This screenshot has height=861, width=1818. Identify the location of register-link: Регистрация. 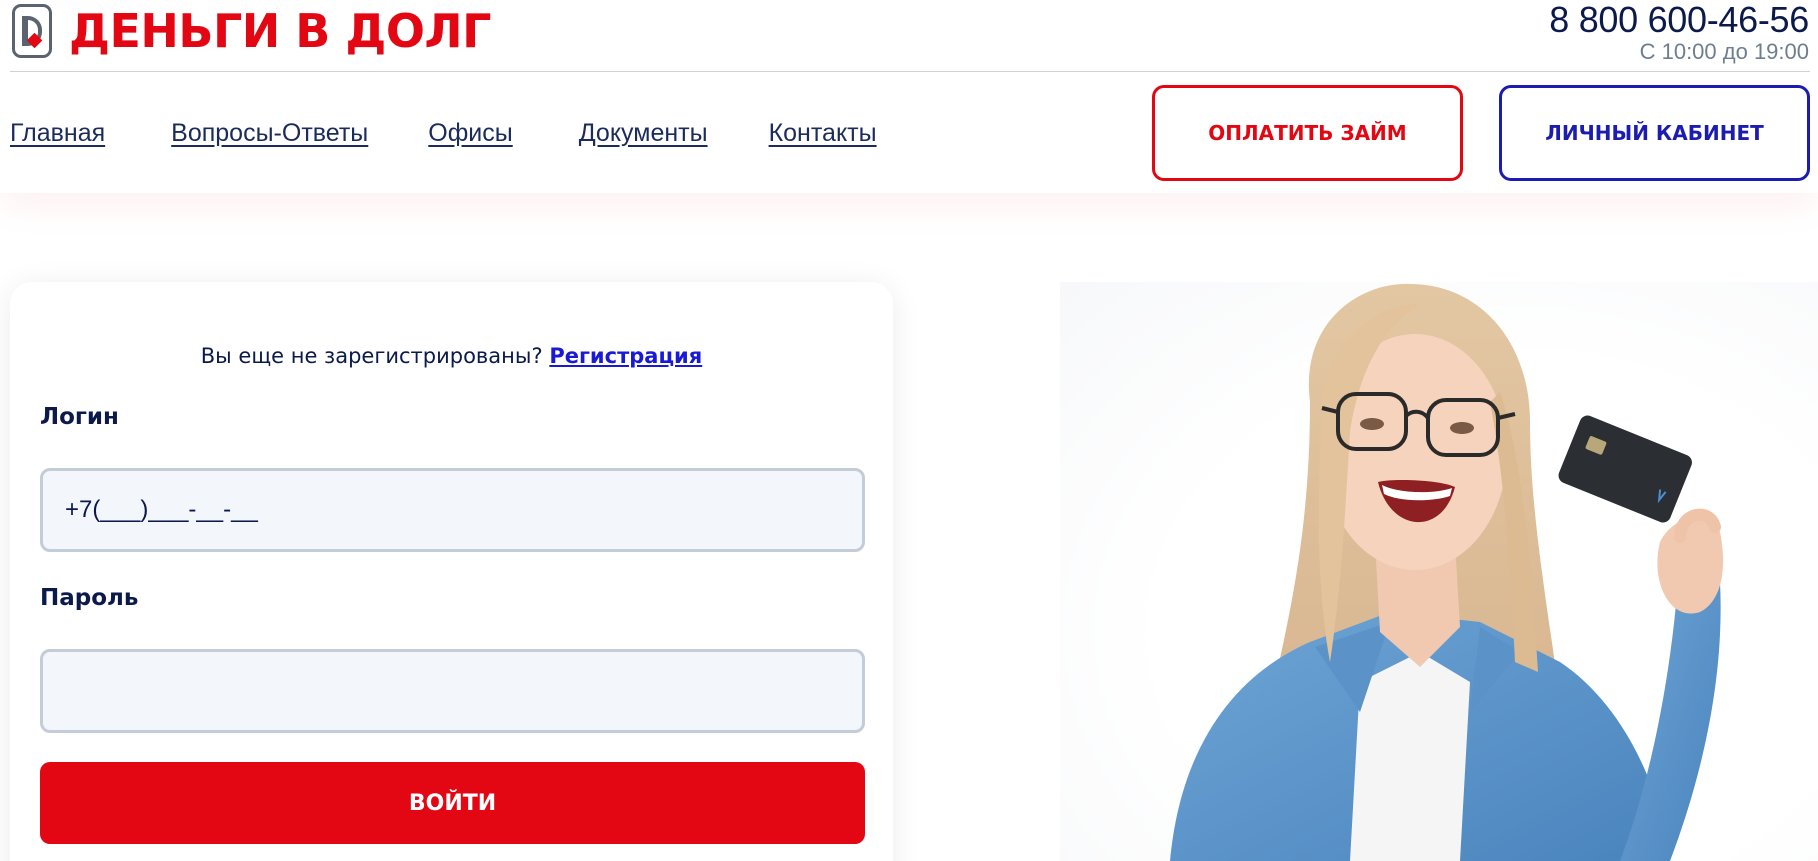
(625, 356).